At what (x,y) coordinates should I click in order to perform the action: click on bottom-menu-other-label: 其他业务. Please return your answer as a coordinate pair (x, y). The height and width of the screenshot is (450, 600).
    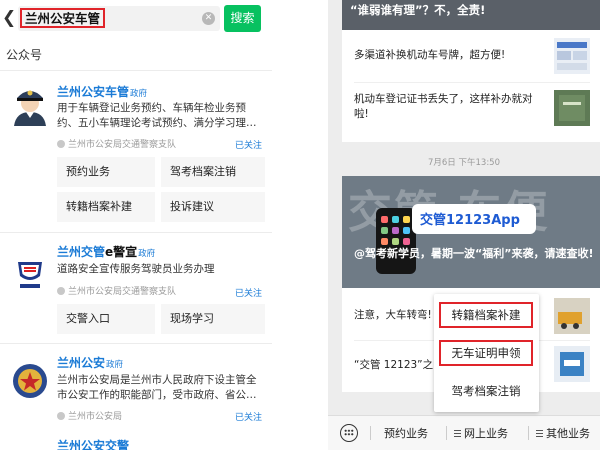
    Looking at the image, I should click on (568, 433).